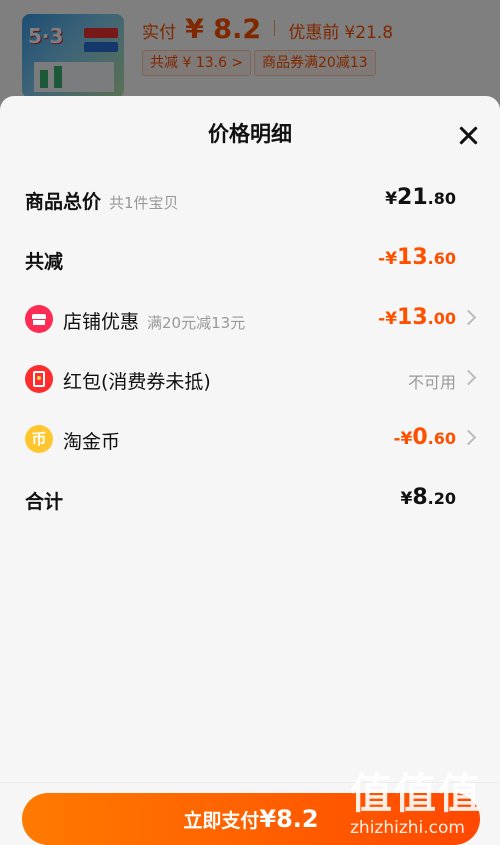 This screenshot has width=500, height=845. Describe the element at coordinates (39, 439) in the screenshot. I see `coin-icon` at that location.